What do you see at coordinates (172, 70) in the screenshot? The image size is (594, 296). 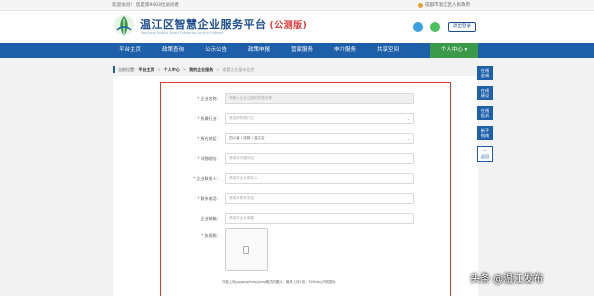 I see `breadcrumb-item-personal-center: 个人中心` at bounding box center [172, 70].